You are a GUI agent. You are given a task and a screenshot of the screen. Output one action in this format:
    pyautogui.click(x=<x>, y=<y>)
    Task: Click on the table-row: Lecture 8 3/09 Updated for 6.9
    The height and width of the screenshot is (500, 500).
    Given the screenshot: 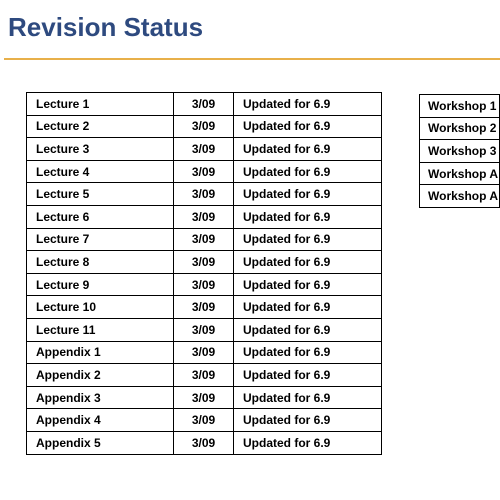 What is the action you would take?
    pyautogui.click(x=204, y=262)
    